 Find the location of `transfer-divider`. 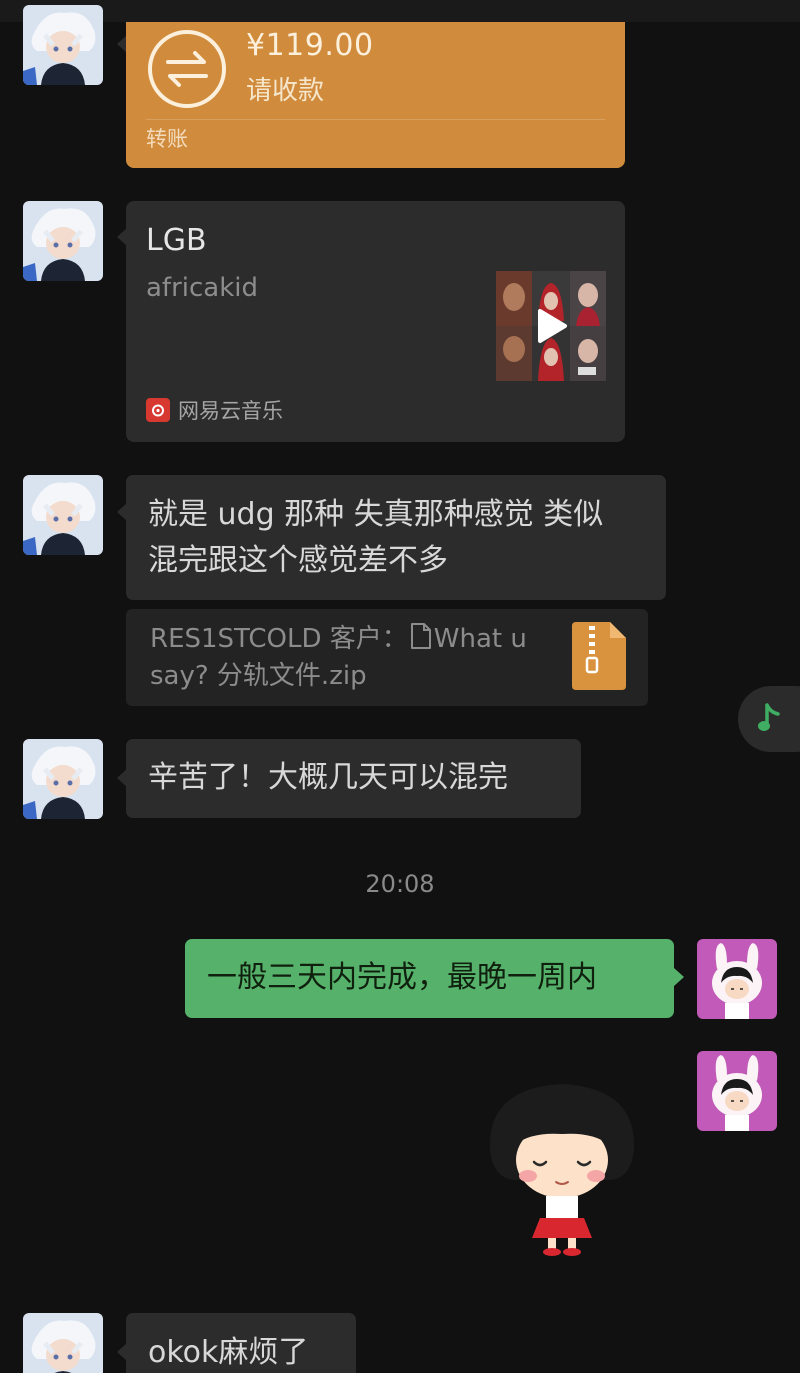

transfer-divider is located at coordinates (375, 119).